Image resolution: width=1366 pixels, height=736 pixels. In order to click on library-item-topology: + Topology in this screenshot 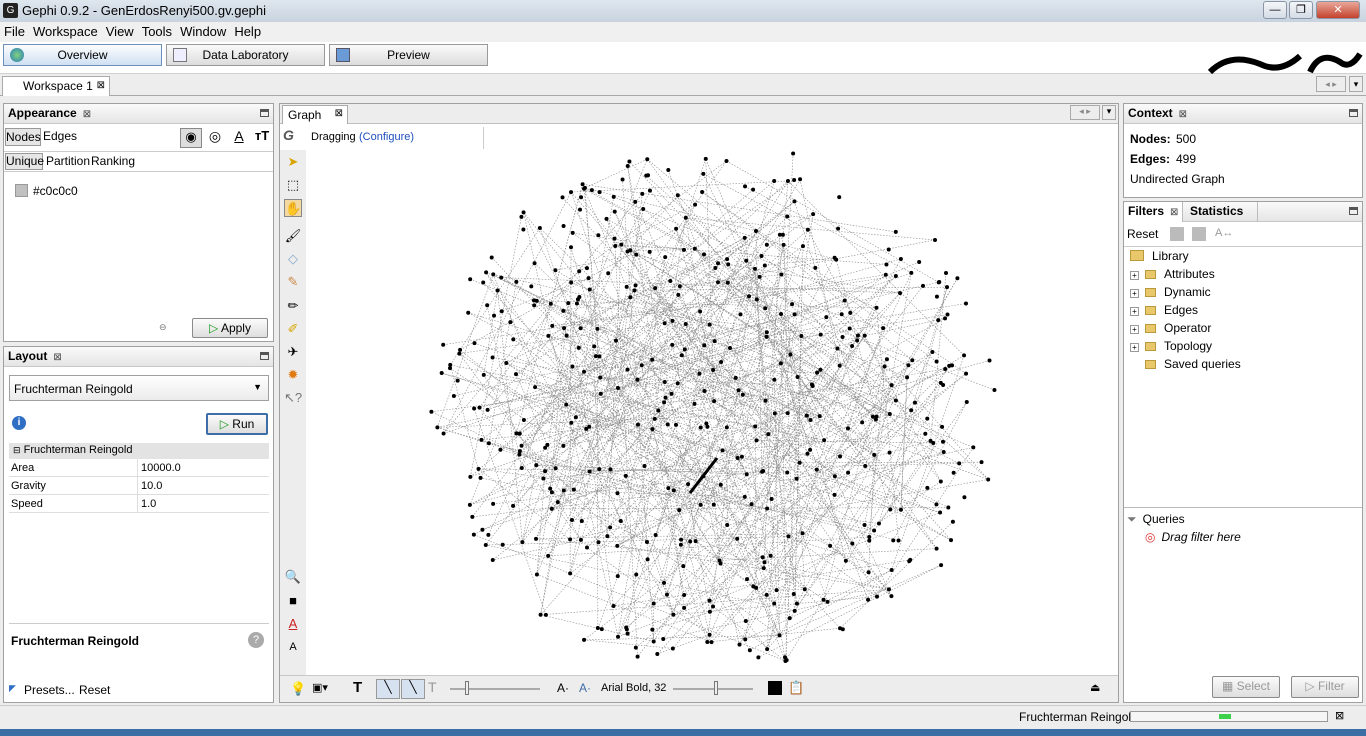, I will do `click(1171, 346)`.